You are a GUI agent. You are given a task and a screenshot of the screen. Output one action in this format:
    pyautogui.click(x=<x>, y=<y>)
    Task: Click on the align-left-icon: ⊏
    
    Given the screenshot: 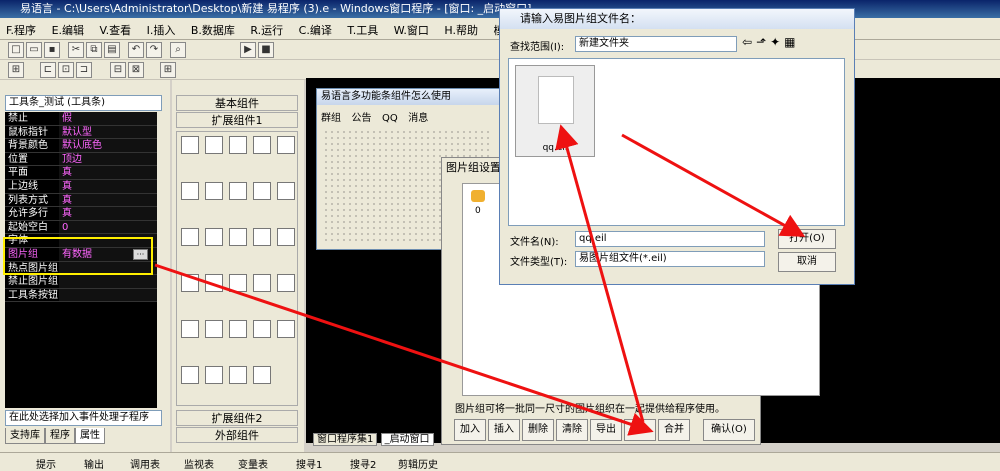 What is the action you would take?
    pyautogui.click(x=48, y=70)
    